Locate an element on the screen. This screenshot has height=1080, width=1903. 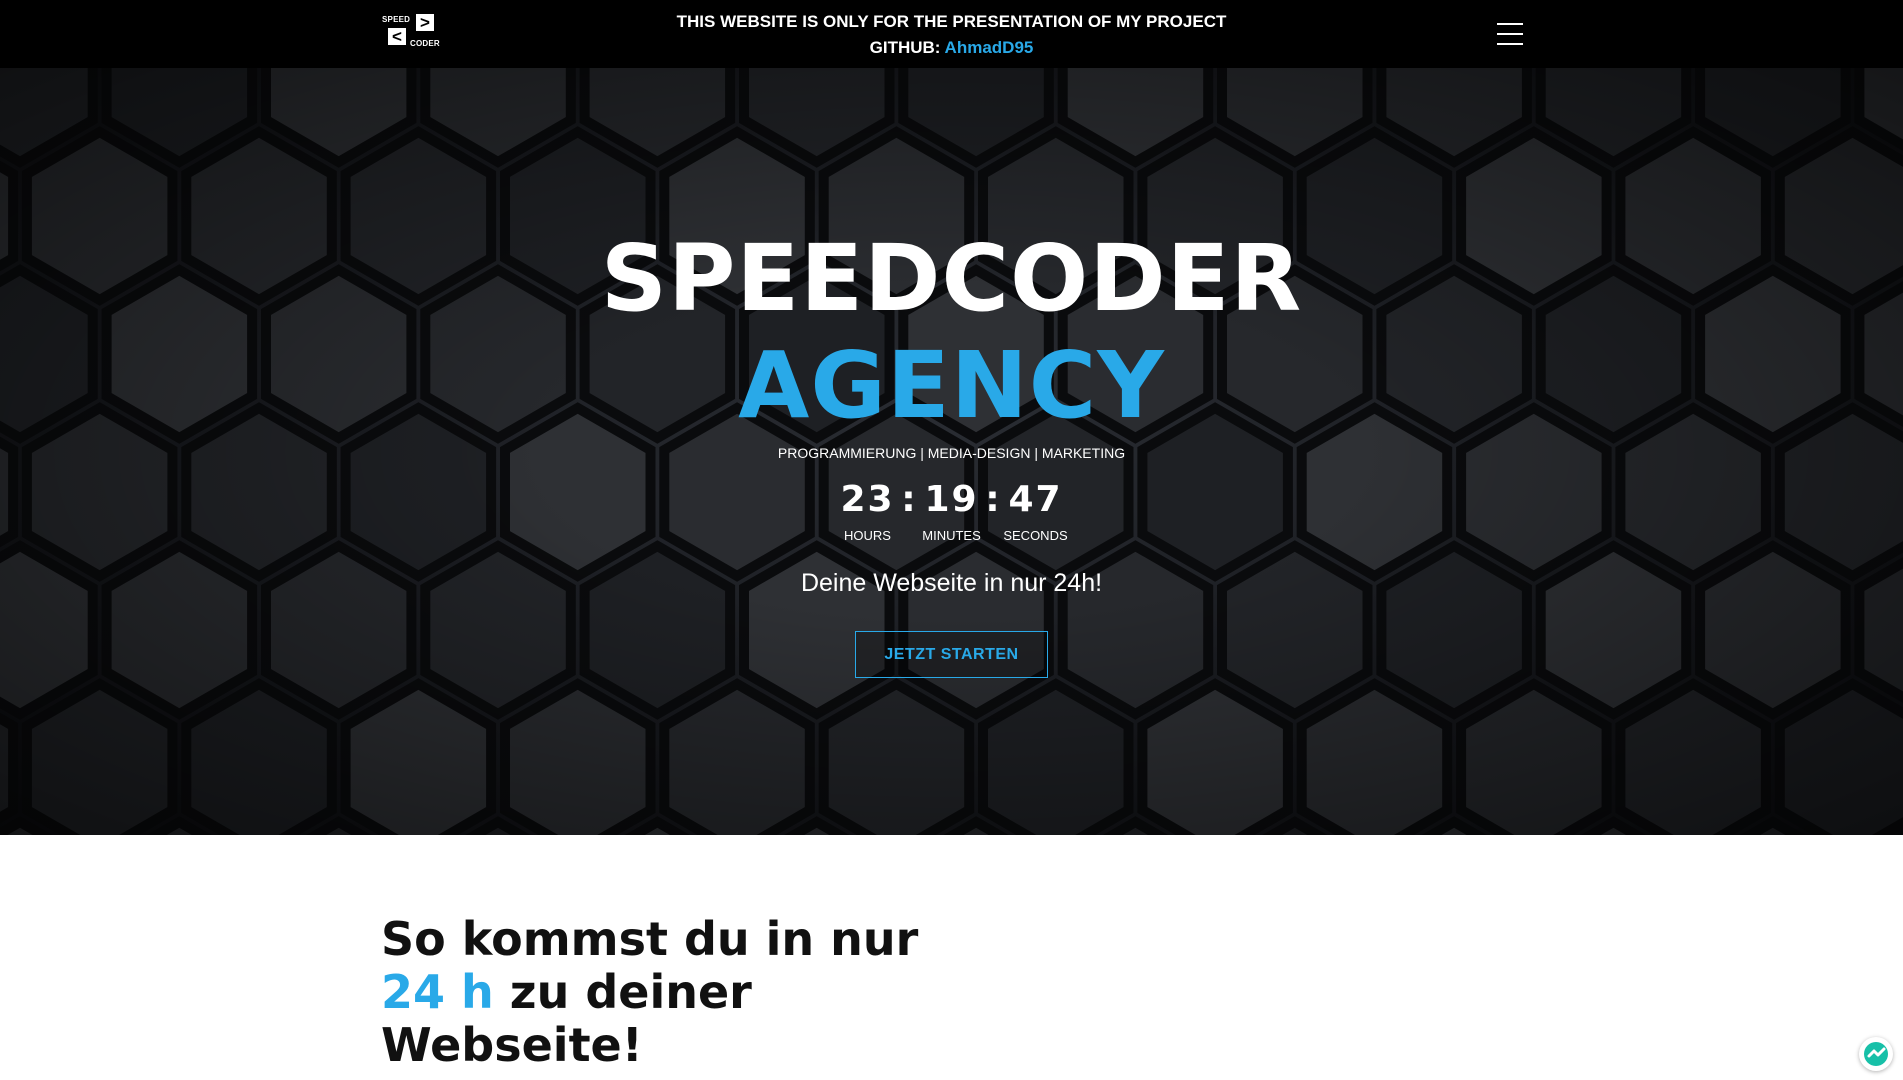
countdown-minutes: 19 is located at coordinates (951, 499).